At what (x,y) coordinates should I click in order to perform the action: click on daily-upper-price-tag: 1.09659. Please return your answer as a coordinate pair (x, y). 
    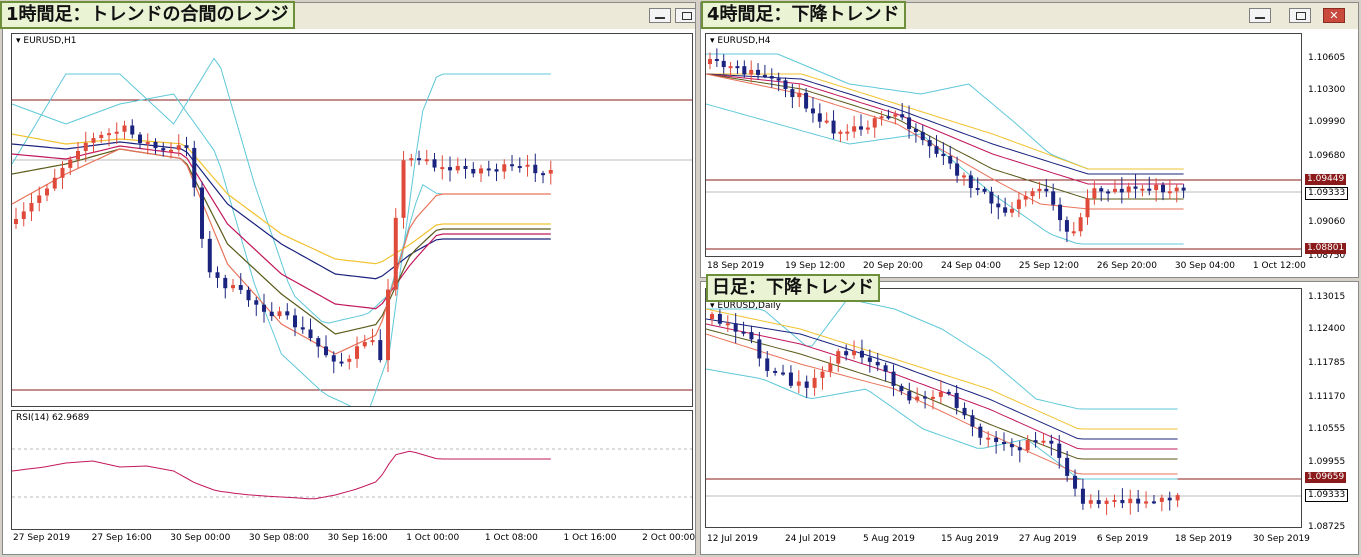
    Looking at the image, I should click on (1326, 477).